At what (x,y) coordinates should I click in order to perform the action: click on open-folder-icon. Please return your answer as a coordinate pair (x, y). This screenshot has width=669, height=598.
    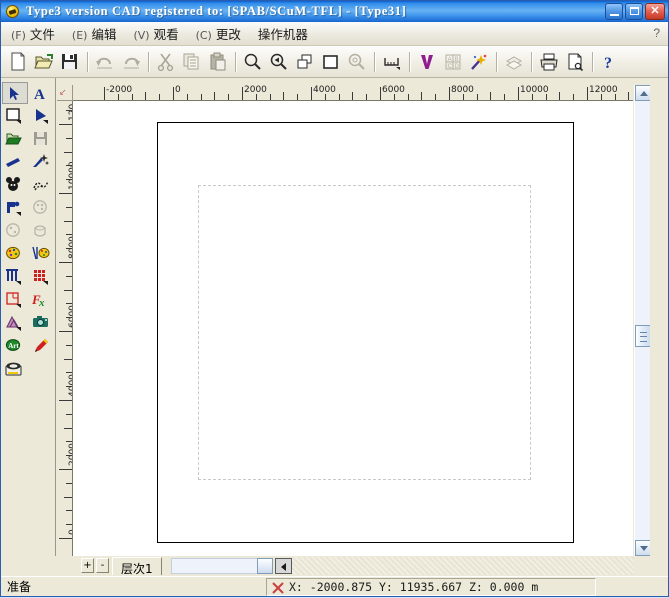
    Looking at the image, I should click on (44, 62).